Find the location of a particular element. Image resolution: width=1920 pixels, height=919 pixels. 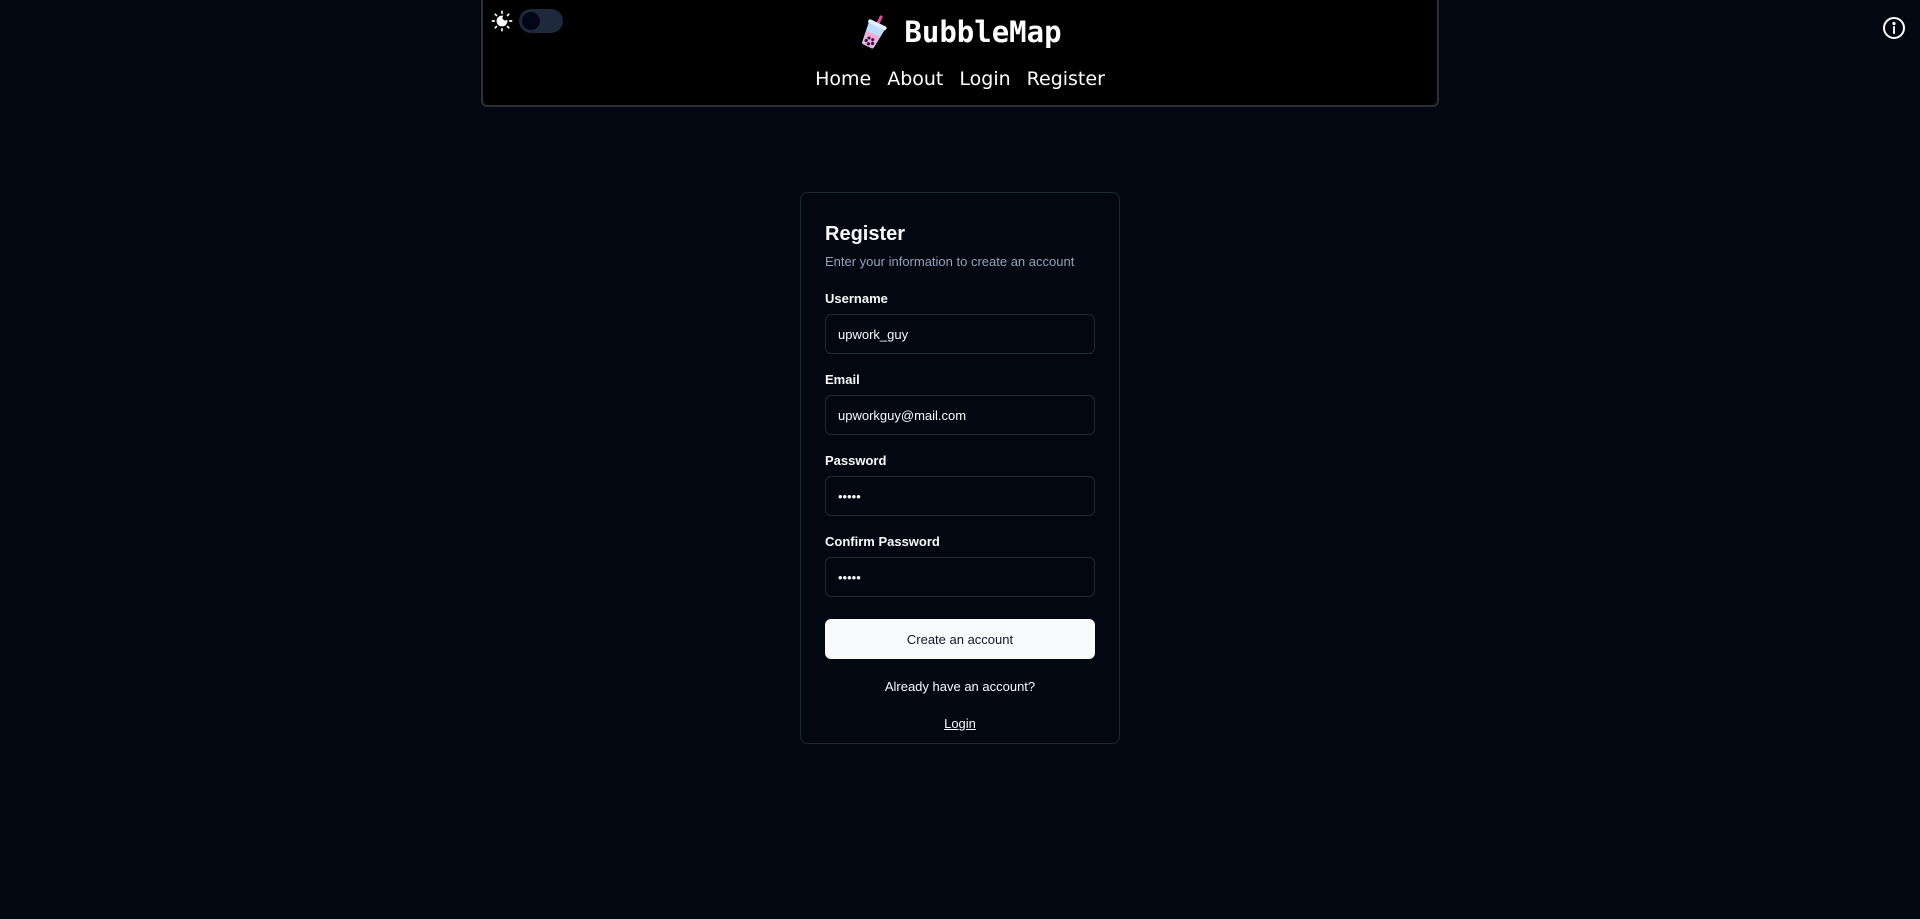

email-label: Email is located at coordinates (842, 379).